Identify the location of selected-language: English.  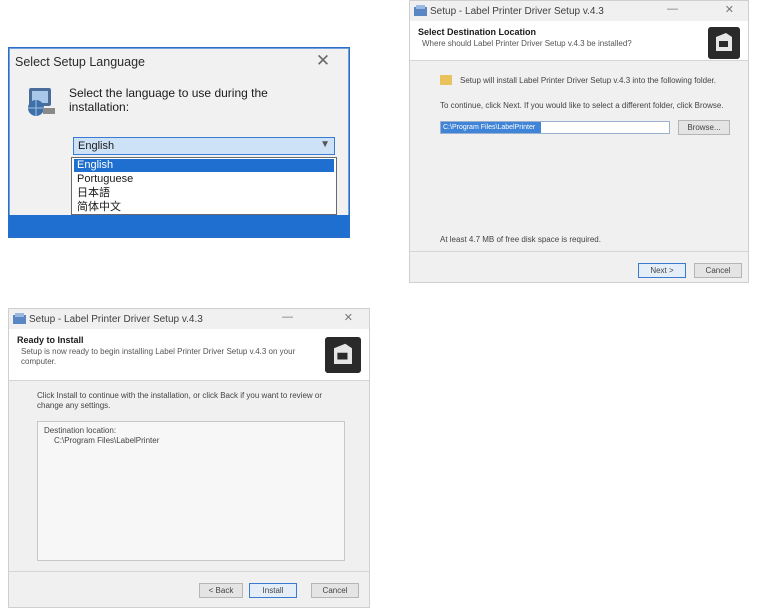
(96, 146).